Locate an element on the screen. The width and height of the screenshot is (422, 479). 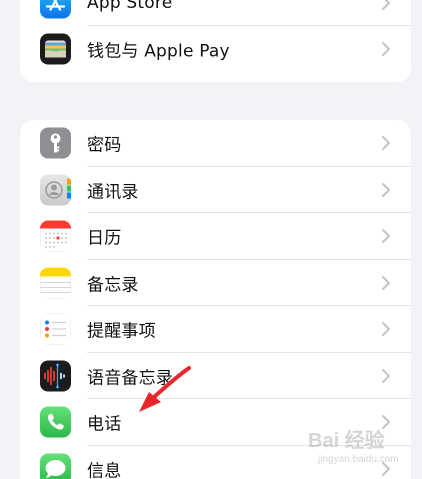
notes-icon is located at coordinates (55, 283).